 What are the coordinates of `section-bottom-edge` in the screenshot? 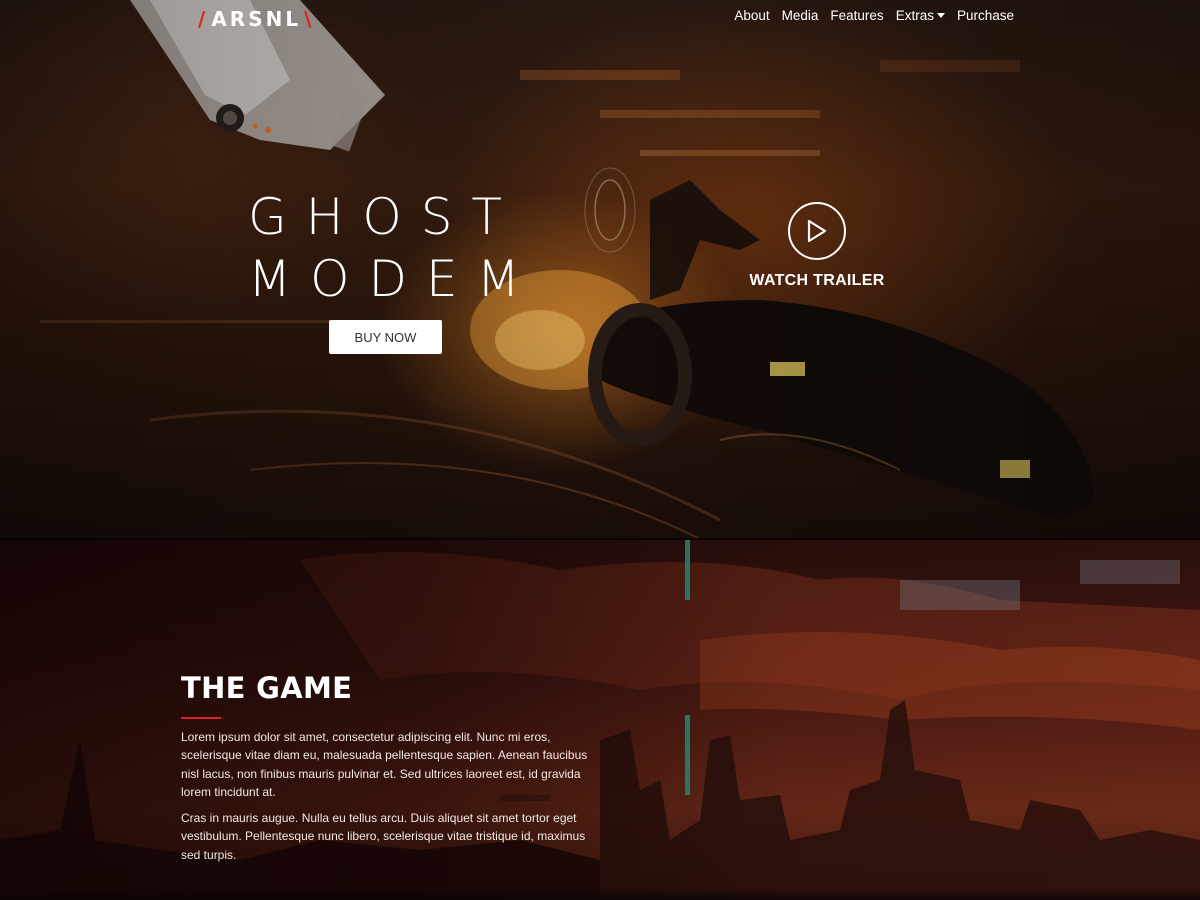 It's located at (600, 894).